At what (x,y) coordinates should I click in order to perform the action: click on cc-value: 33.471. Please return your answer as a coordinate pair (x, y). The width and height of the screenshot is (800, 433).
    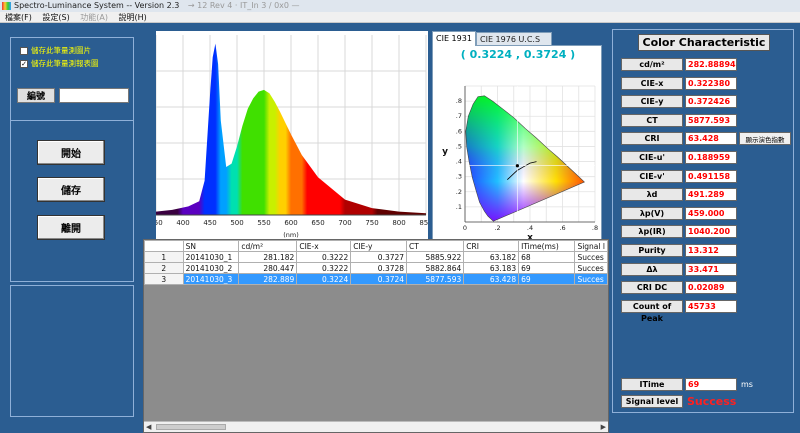
    Looking at the image, I should click on (711, 269).